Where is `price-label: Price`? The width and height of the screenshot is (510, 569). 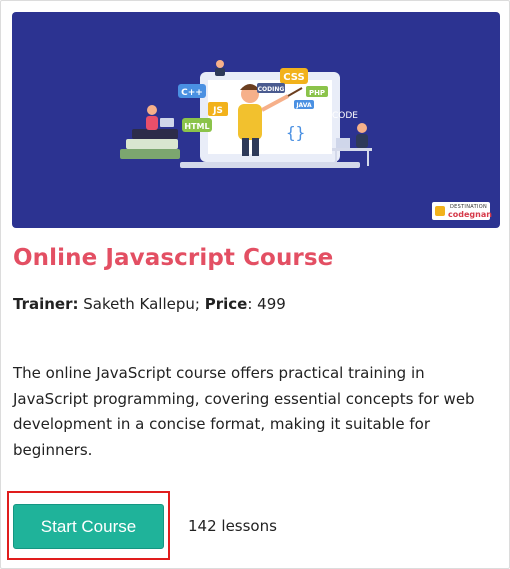 price-label: Price is located at coordinates (226, 304).